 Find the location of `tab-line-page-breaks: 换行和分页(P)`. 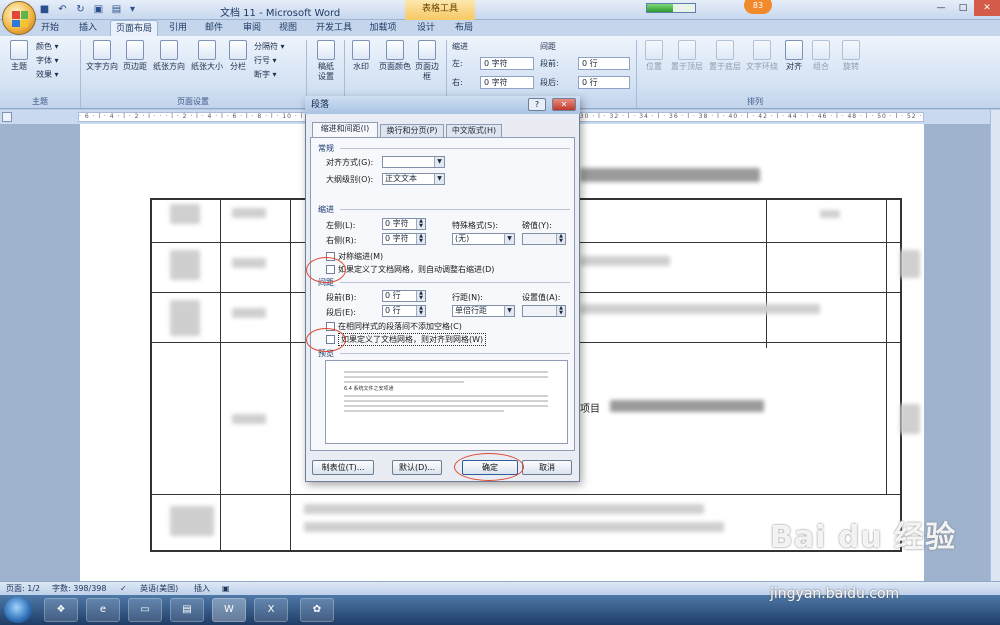

tab-line-page-breaks: 换行和分页(P) is located at coordinates (412, 131).